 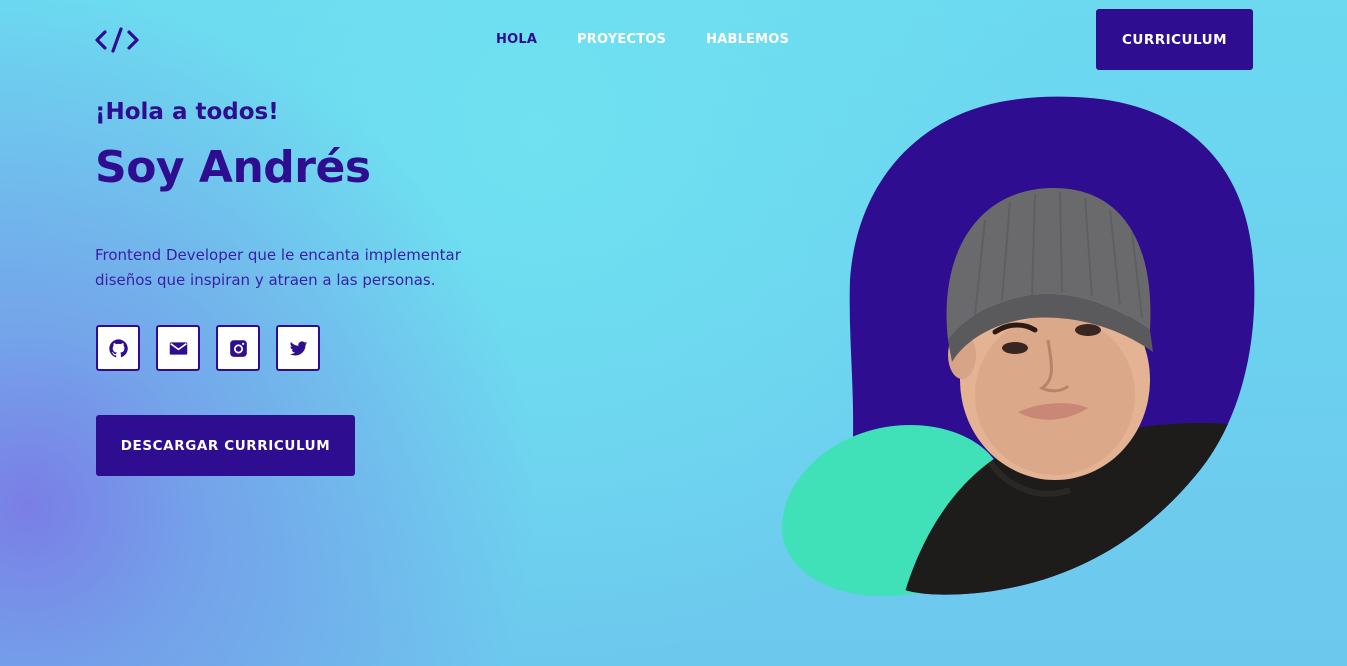 I want to click on twitter-icon, so click(x=298, y=348).